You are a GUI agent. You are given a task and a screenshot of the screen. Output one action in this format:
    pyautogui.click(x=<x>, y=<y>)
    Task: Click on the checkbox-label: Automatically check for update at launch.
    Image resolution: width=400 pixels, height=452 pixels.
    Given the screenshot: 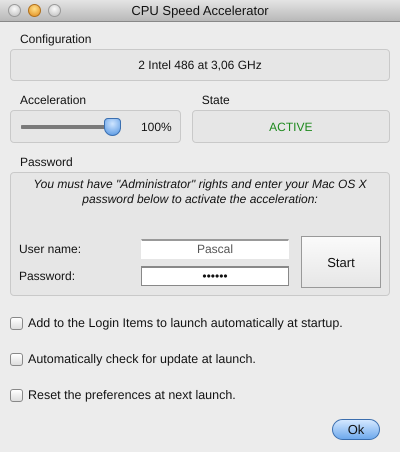 What is the action you would take?
    pyautogui.click(x=142, y=359)
    